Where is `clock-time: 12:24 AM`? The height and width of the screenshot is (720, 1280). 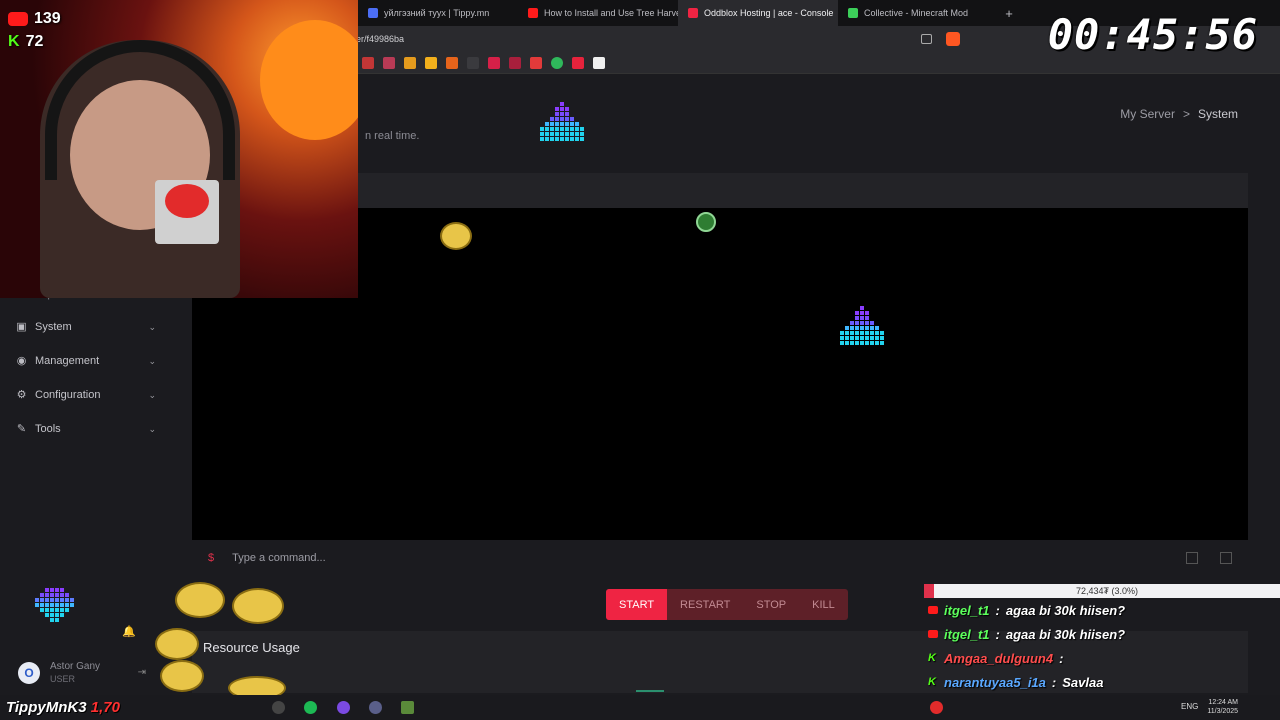
clock-time: 12:24 AM is located at coordinates (1223, 702).